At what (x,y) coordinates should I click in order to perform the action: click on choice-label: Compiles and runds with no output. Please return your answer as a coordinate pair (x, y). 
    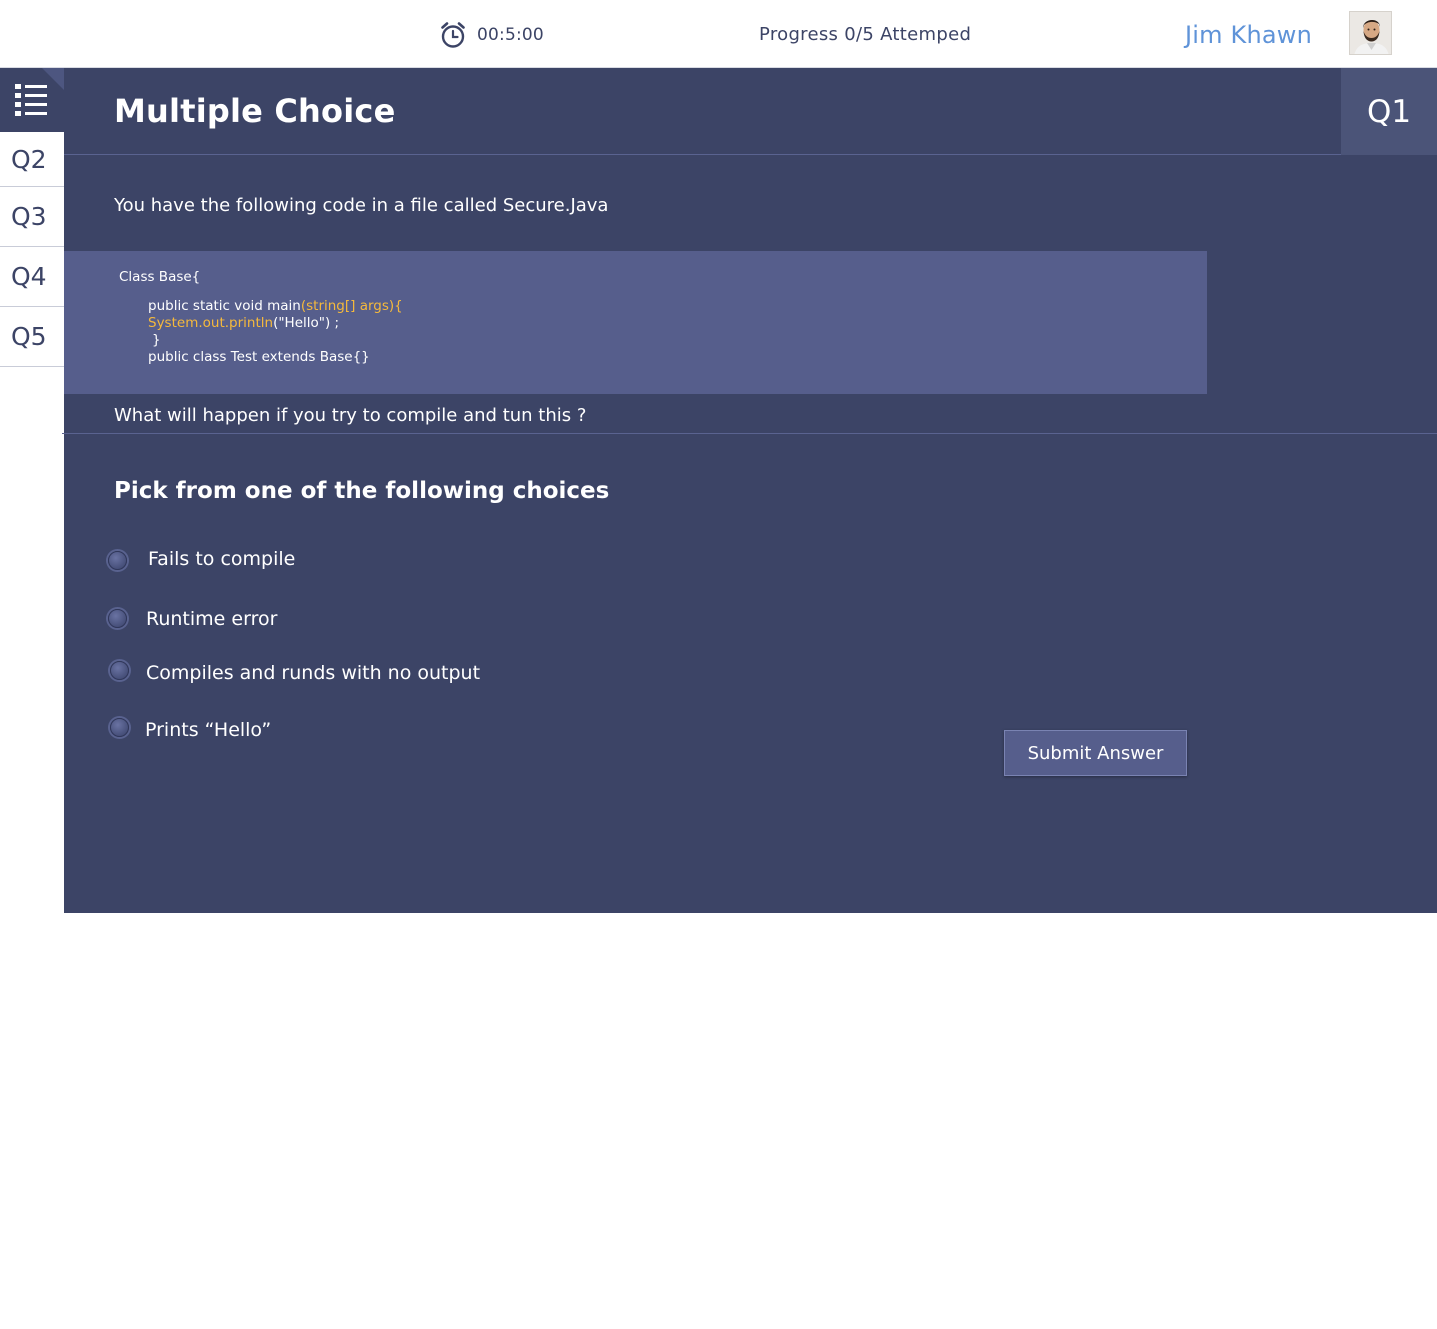
    Looking at the image, I should click on (313, 673).